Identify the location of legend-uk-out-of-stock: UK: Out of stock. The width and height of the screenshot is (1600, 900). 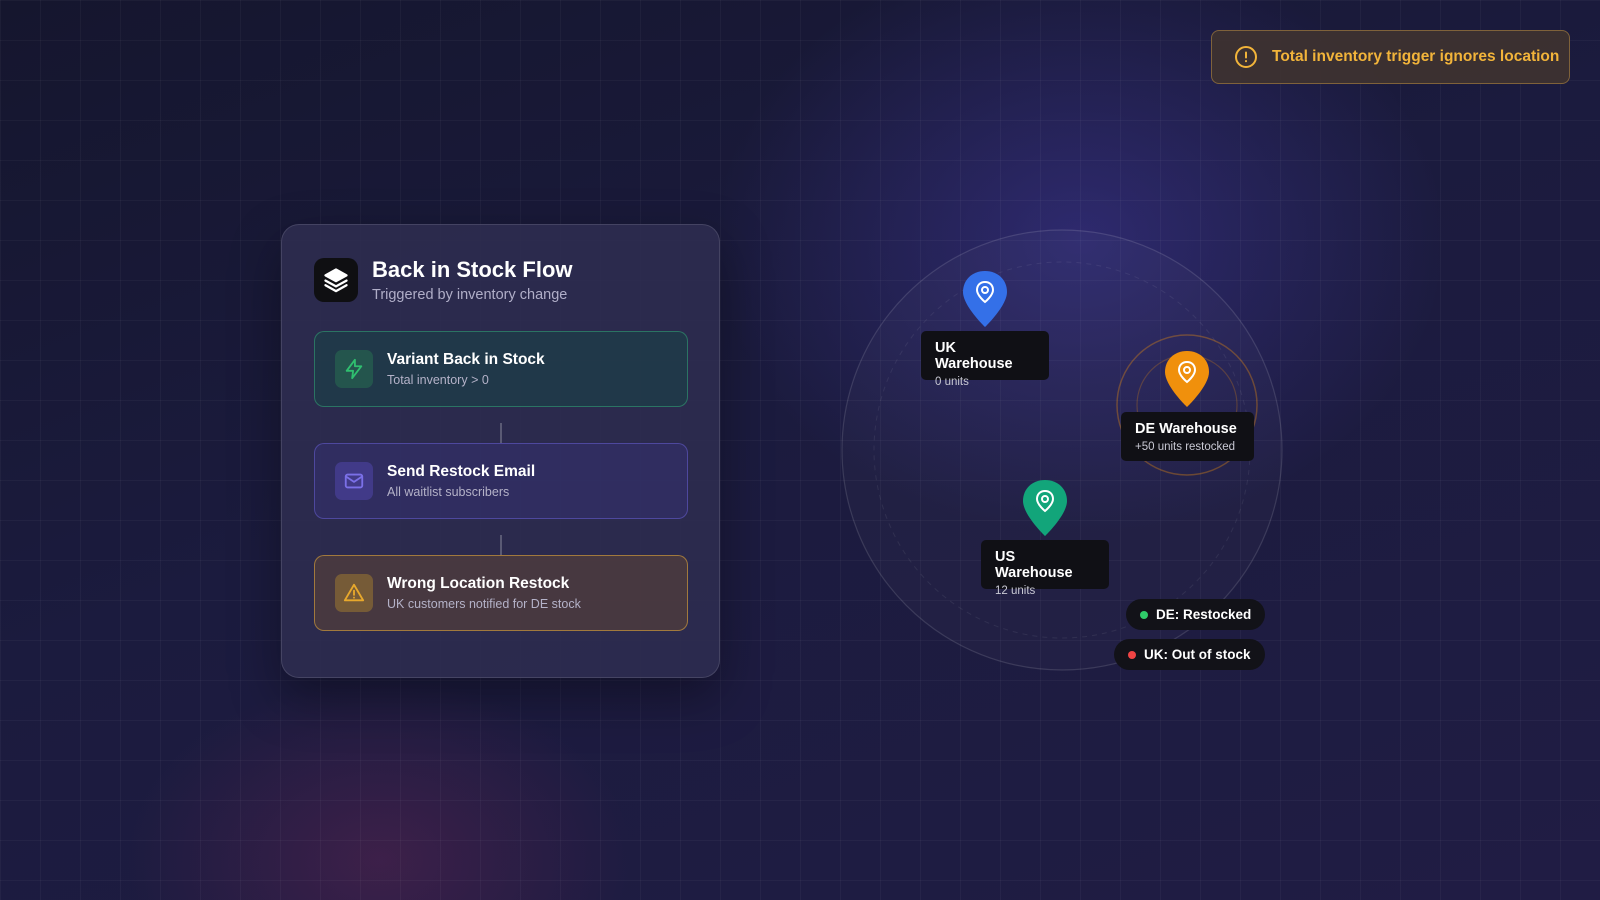
(1189, 654).